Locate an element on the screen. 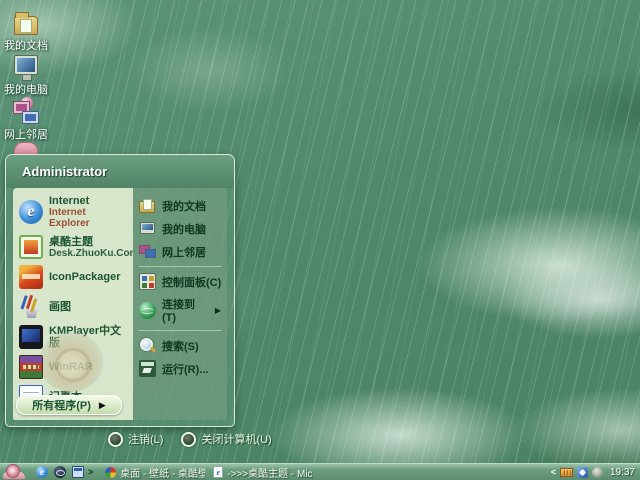  all-programs-label: 所有程序(P) is located at coordinates (61, 406).